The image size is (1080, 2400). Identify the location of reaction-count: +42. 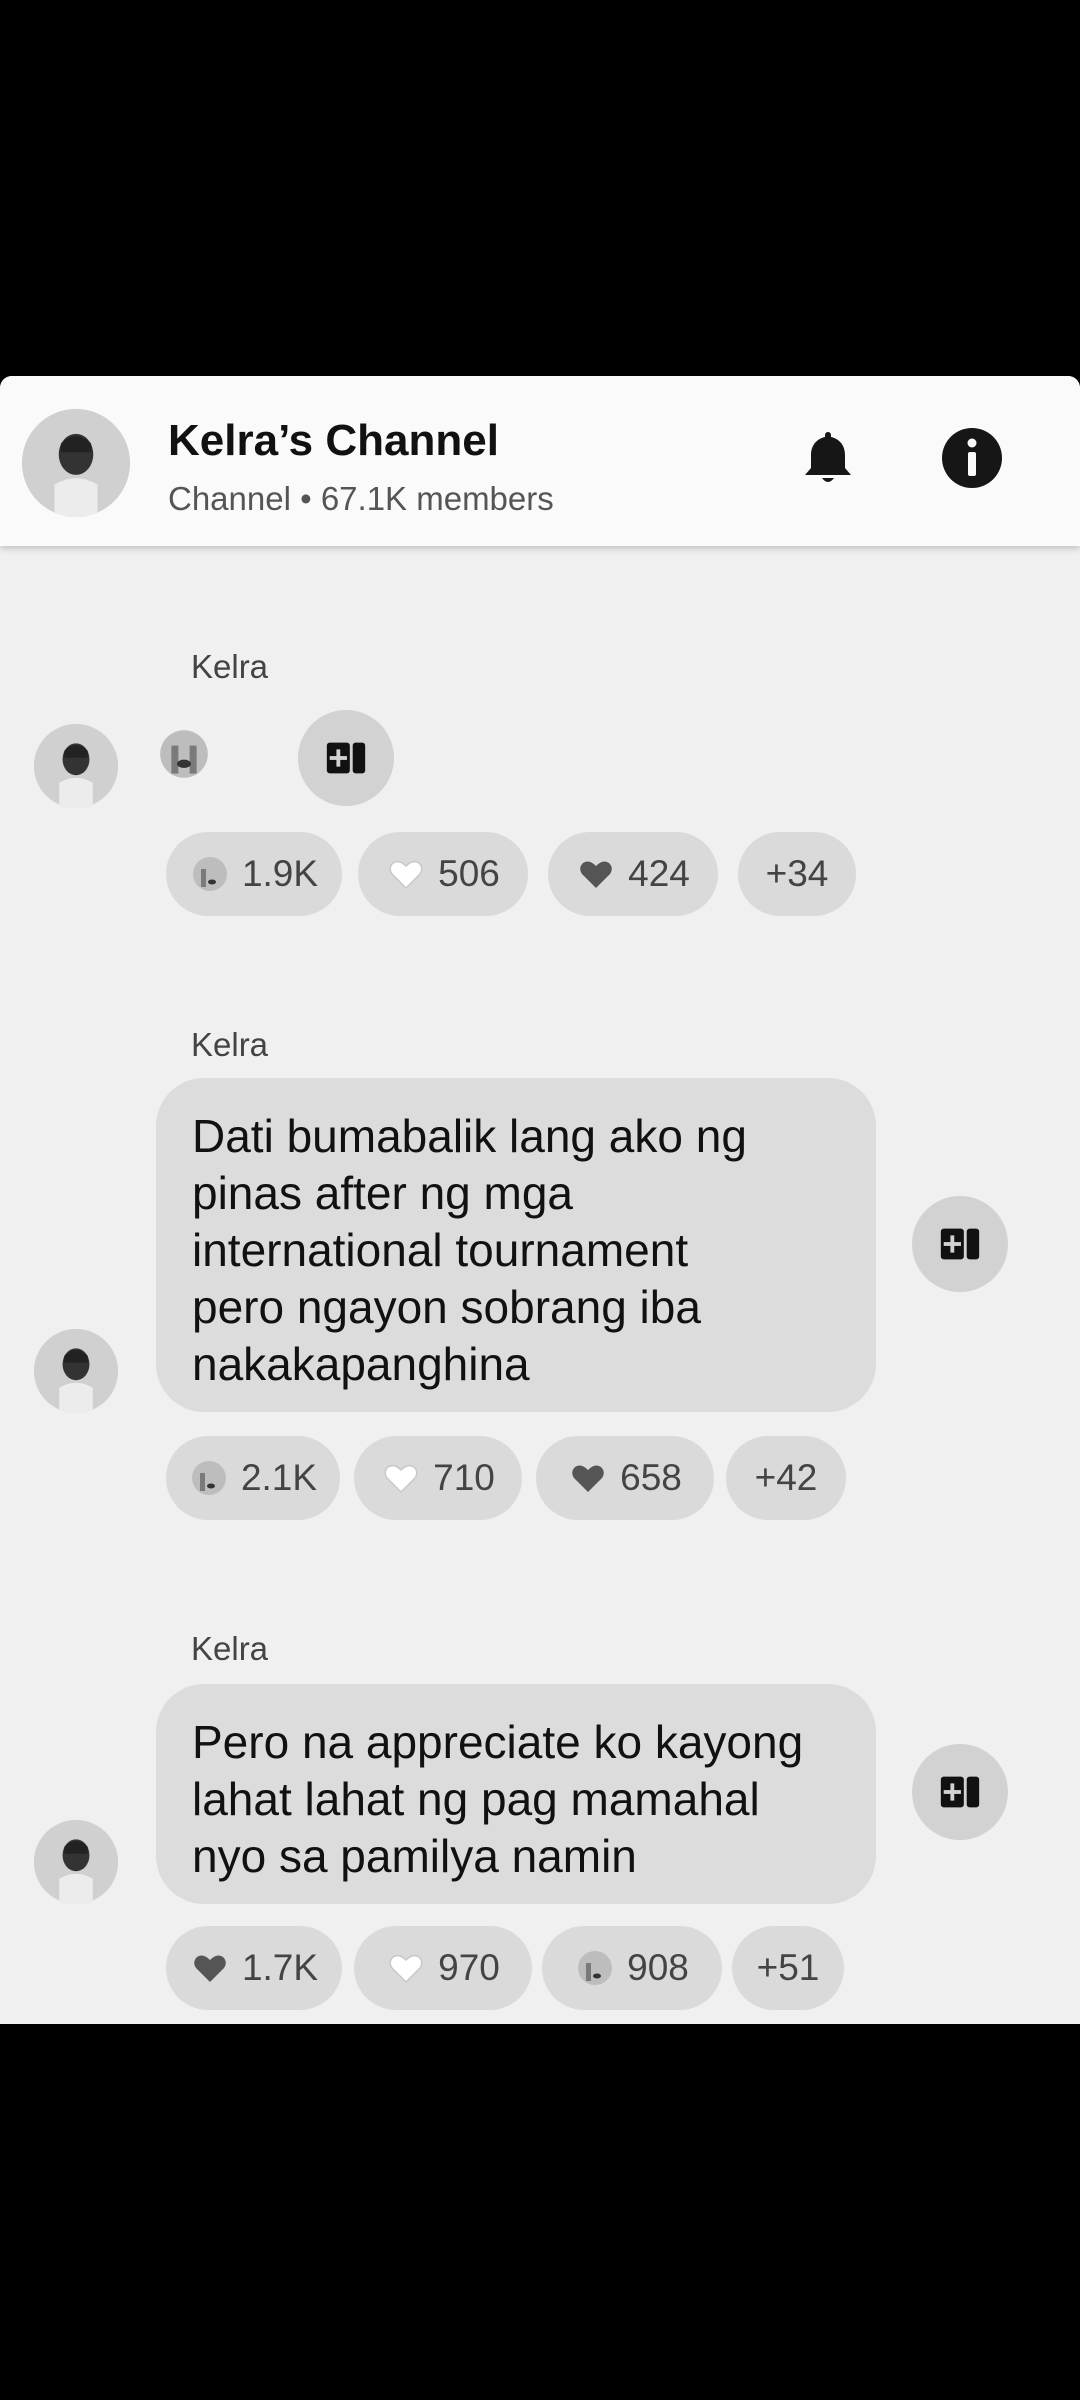
(786, 1477).